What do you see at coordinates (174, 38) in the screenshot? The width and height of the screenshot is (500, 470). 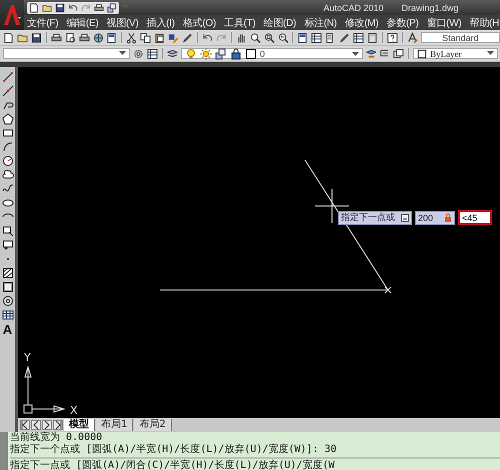 I see `brush-icon` at bounding box center [174, 38].